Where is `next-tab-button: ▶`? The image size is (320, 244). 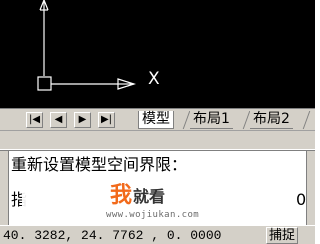
next-tab-button: ▶ is located at coordinates (82, 120).